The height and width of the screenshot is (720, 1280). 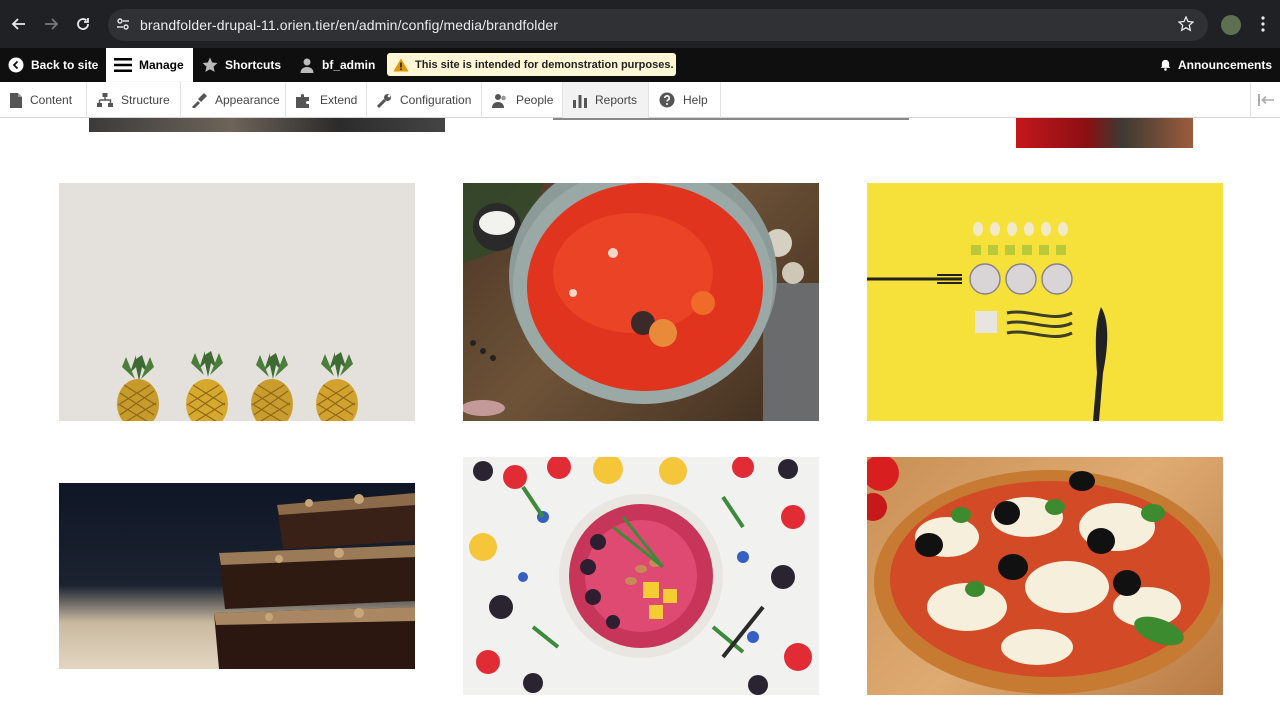 I want to click on yellow-flatlay-icon, so click(x=987, y=321).